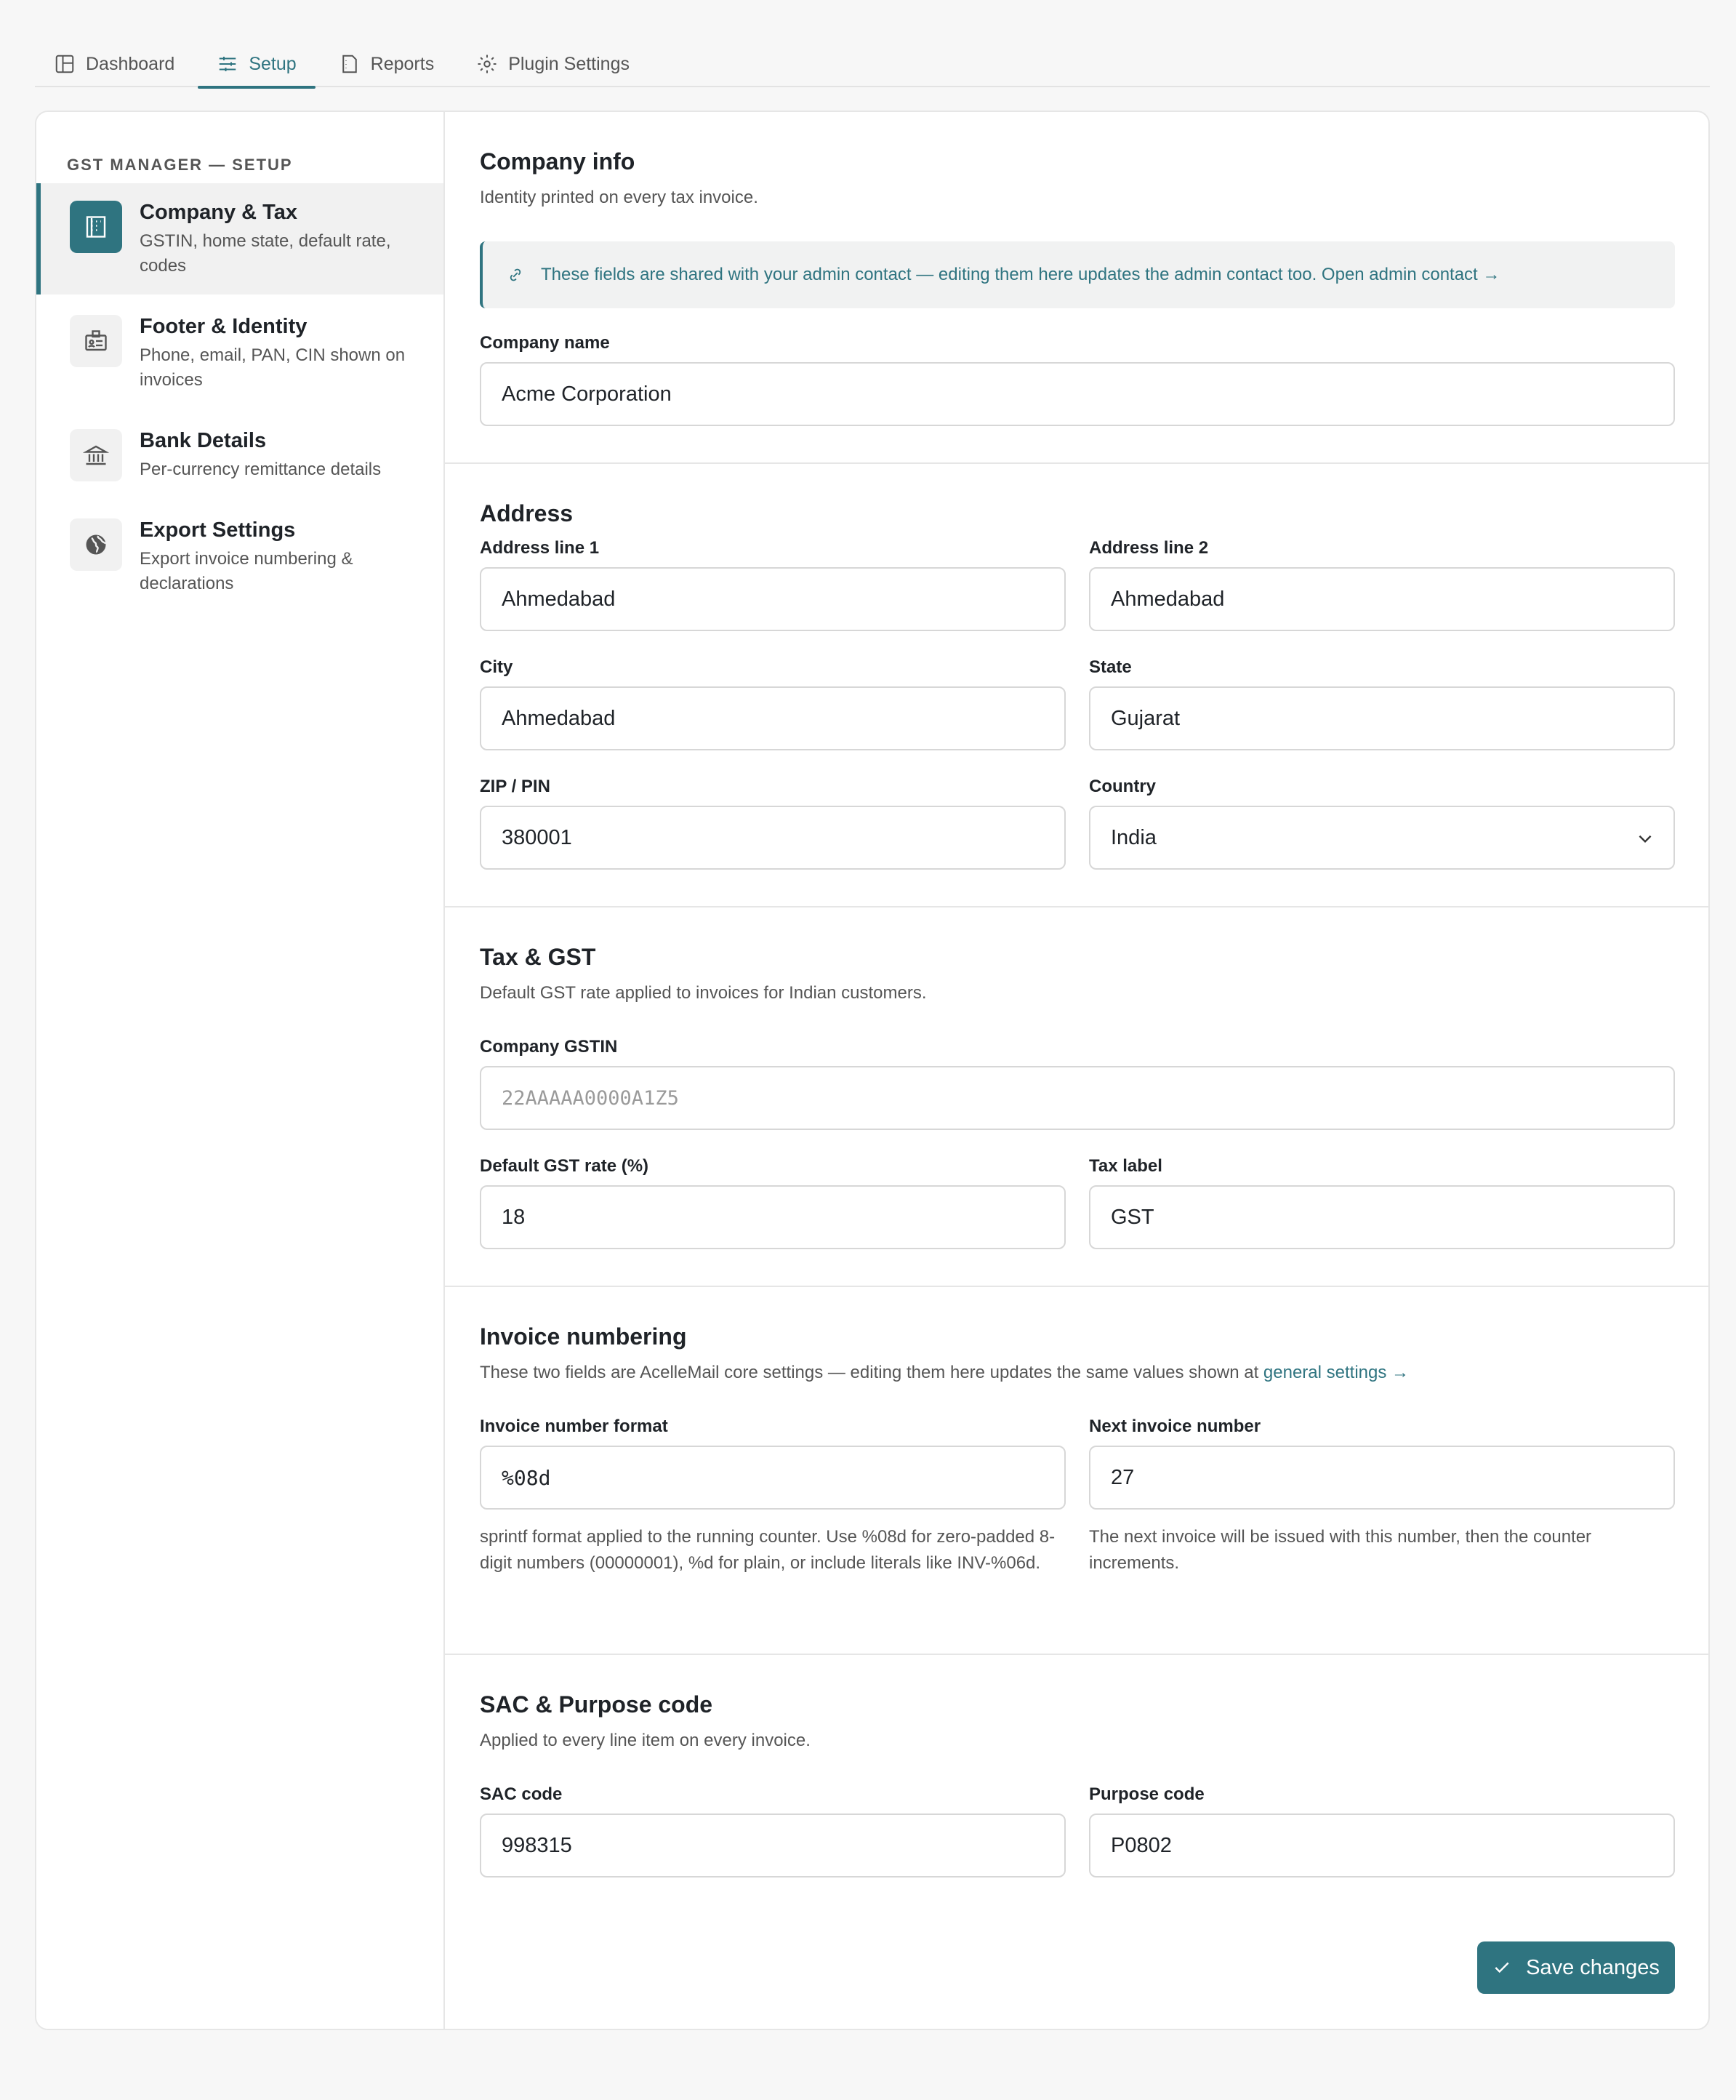  I want to click on sliders-icon, so click(228, 64).